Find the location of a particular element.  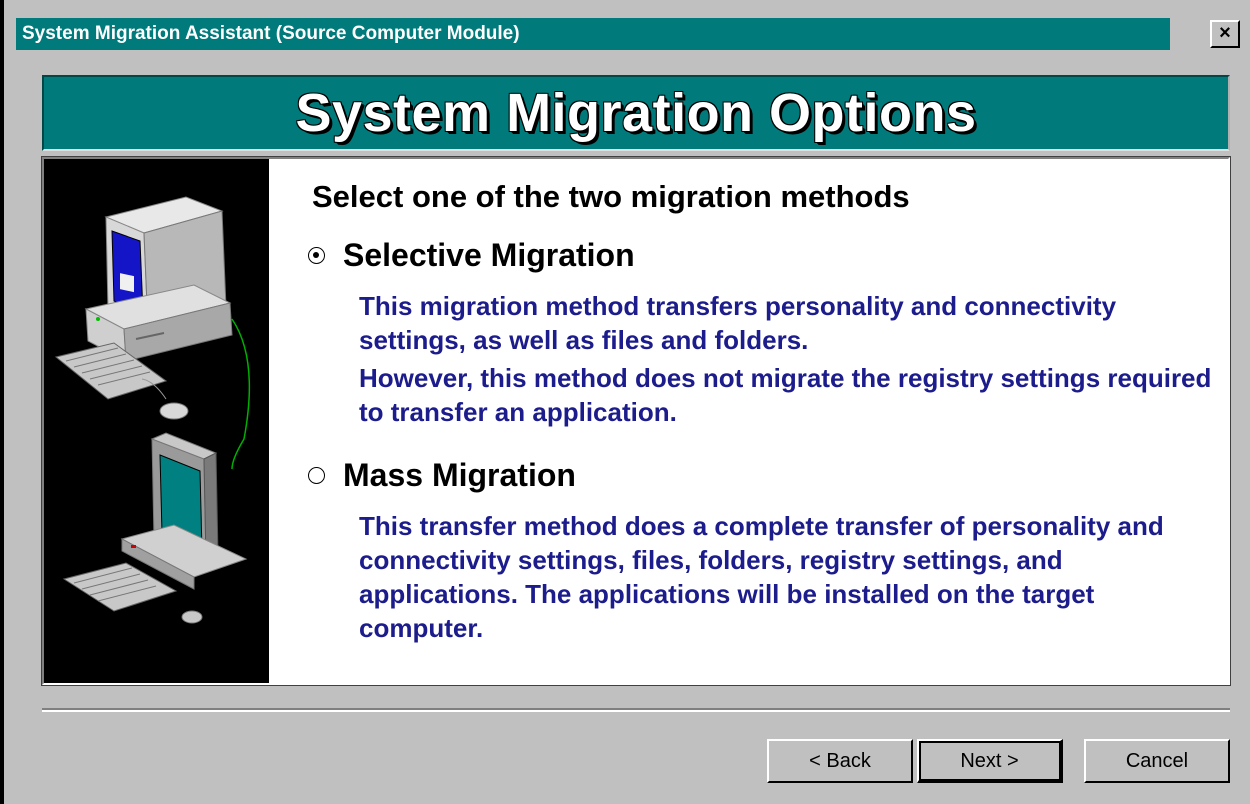

radio-unselected-icon is located at coordinates (316, 475).